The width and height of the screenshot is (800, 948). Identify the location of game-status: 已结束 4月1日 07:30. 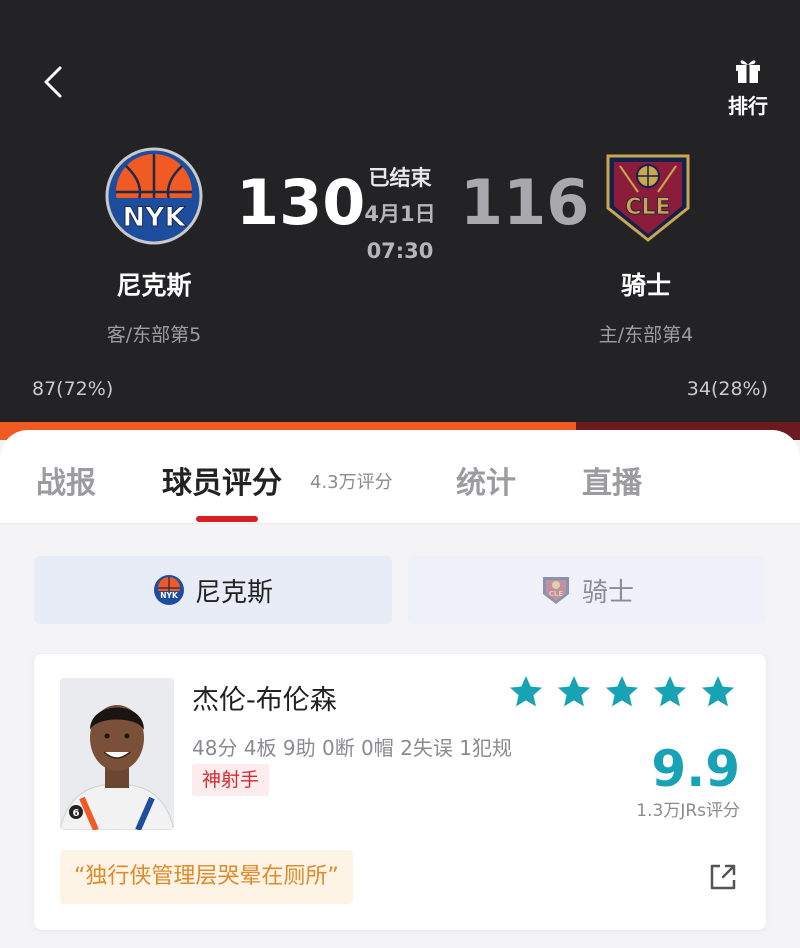
(400, 215).